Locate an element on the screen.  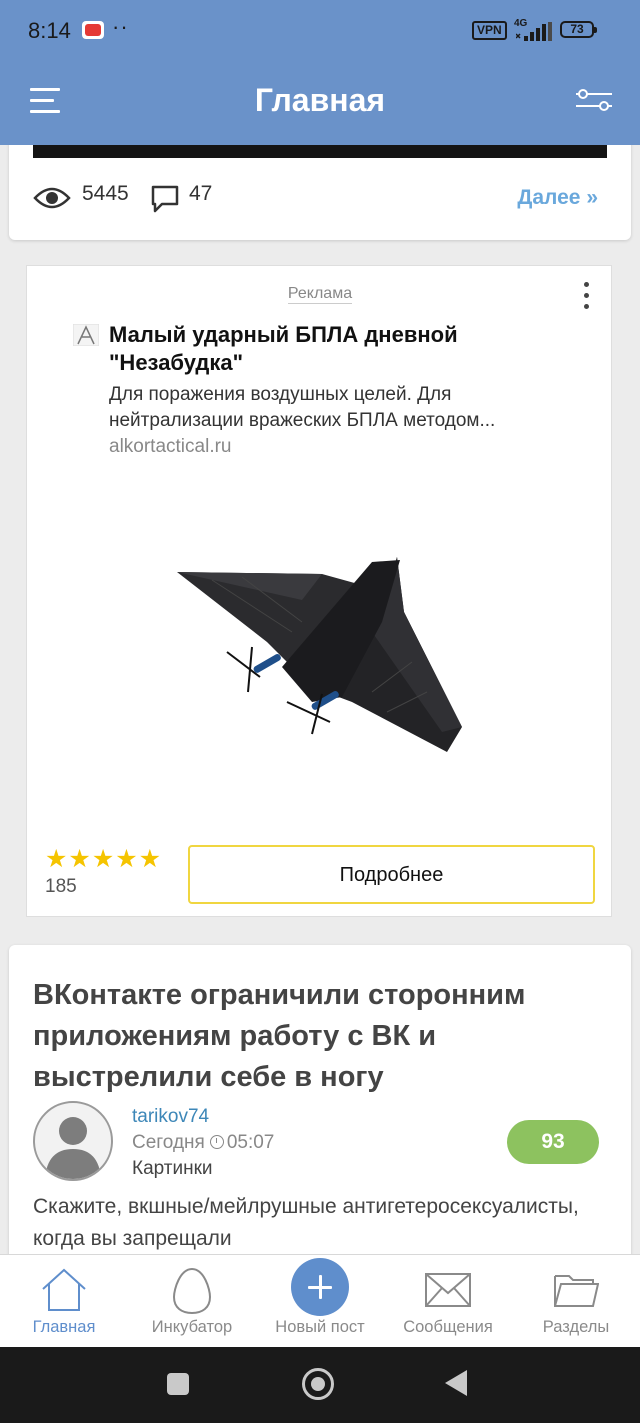
tab-incubator: Инкубатор is located at coordinates (192, 1301).